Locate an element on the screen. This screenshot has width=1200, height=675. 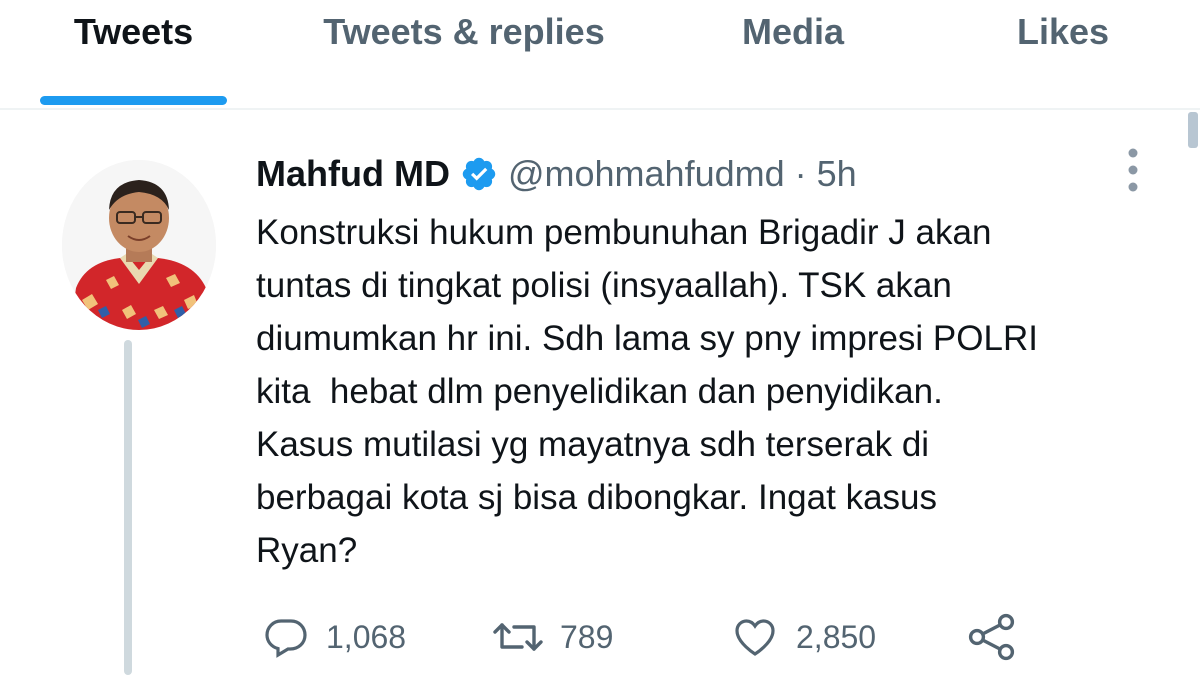
retweet-count: 789 is located at coordinates (587, 636).